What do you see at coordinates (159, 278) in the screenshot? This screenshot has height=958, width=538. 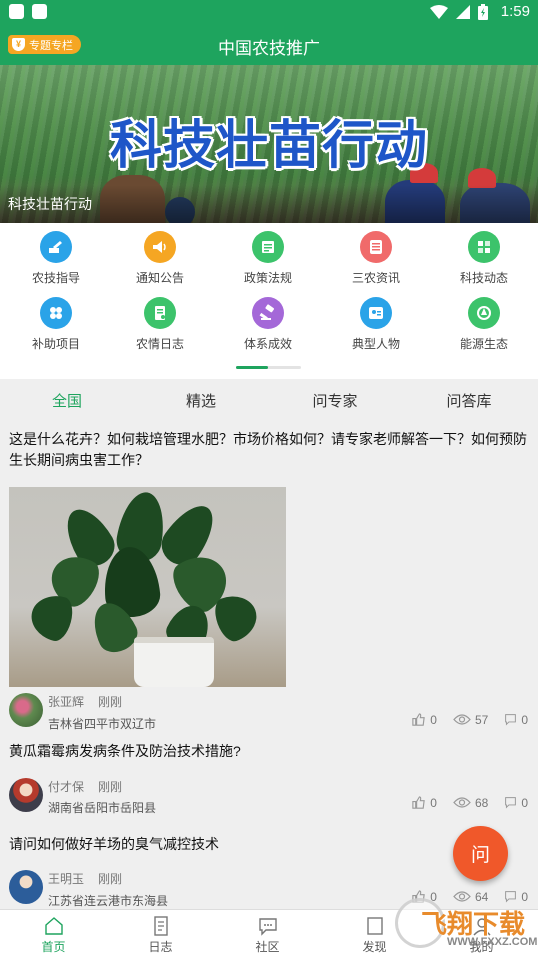 I see `category-label: 通知公告` at bounding box center [159, 278].